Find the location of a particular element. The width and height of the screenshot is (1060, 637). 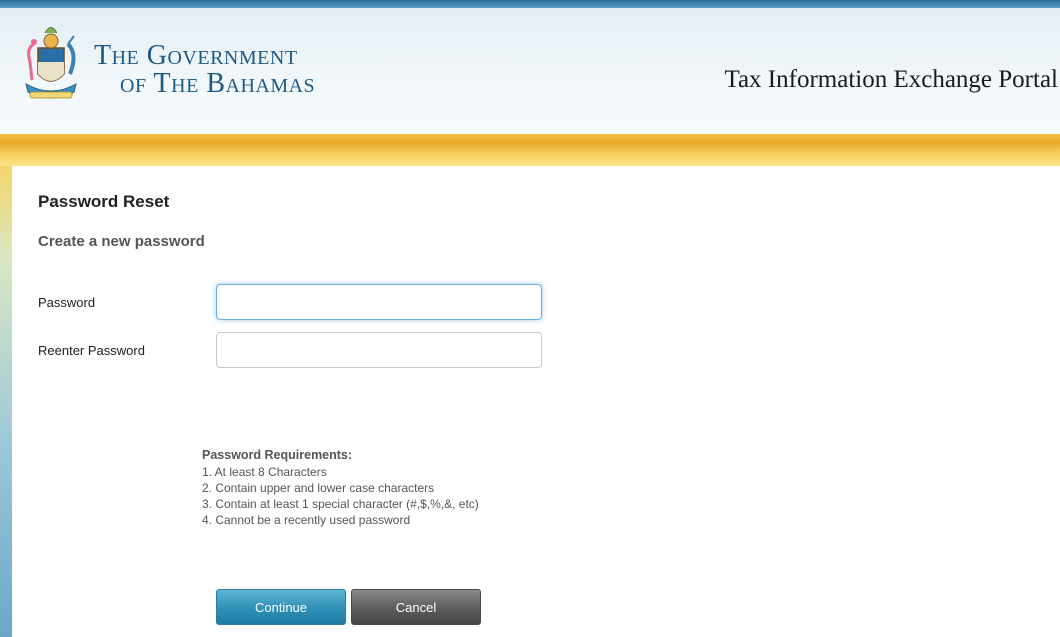

government-title: The Government of The Bahamas is located at coordinates (204, 70).